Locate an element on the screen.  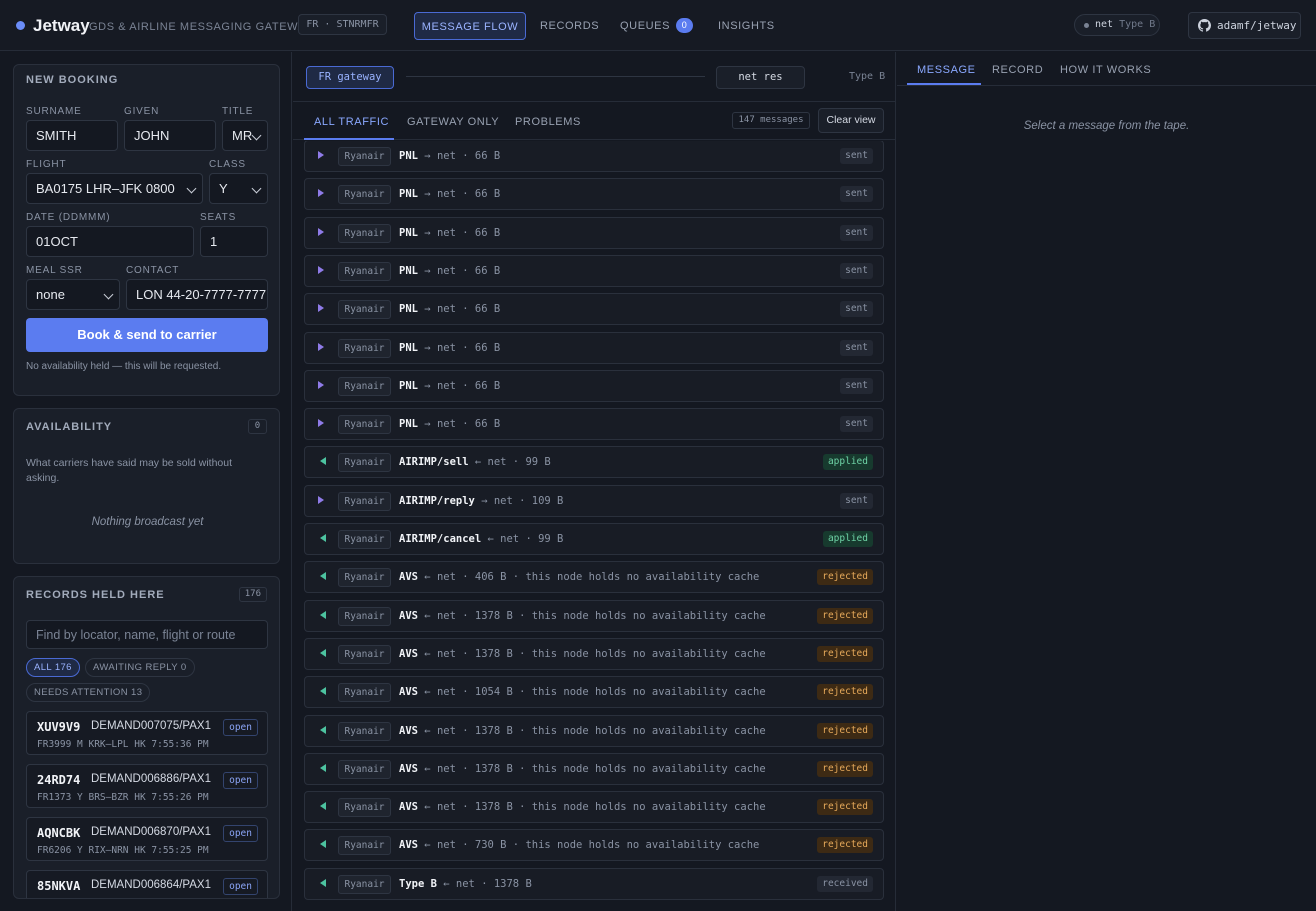
availability-empty-state: Nothing broadcast yet is located at coordinates (147, 522).